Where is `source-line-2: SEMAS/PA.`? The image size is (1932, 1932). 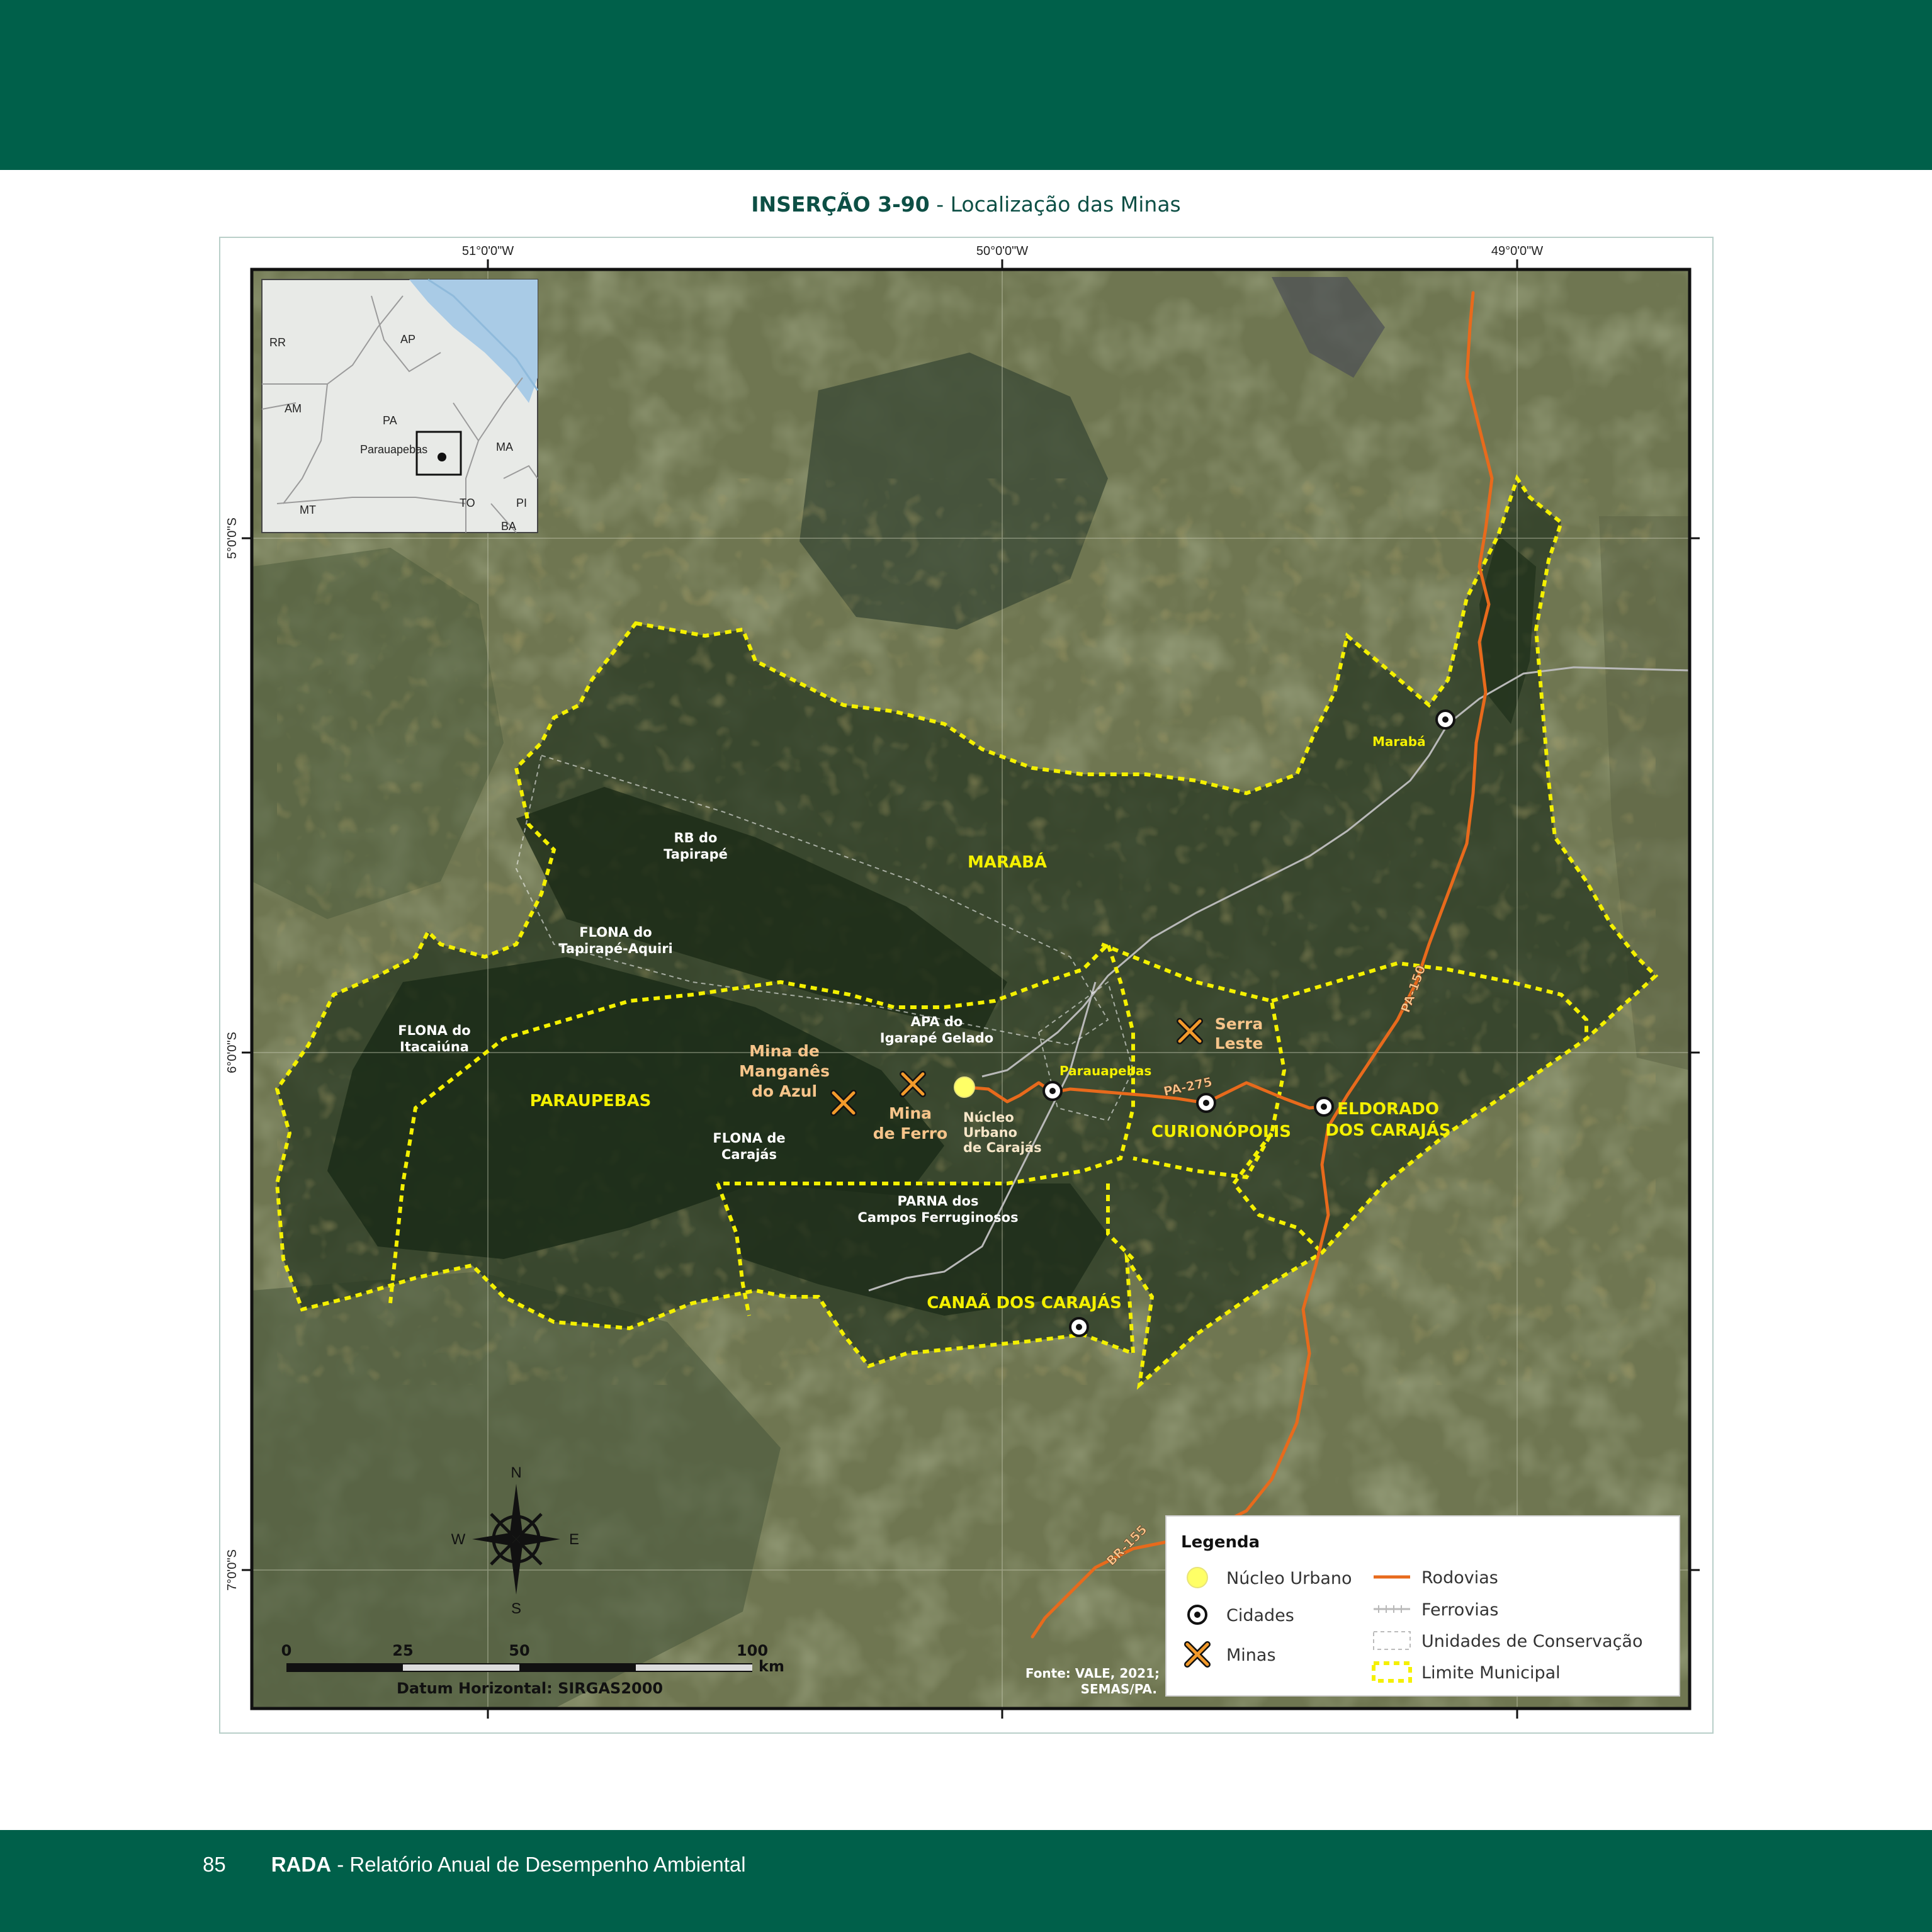
source-line-2: SEMAS/PA. is located at coordinates (1119, 1689).